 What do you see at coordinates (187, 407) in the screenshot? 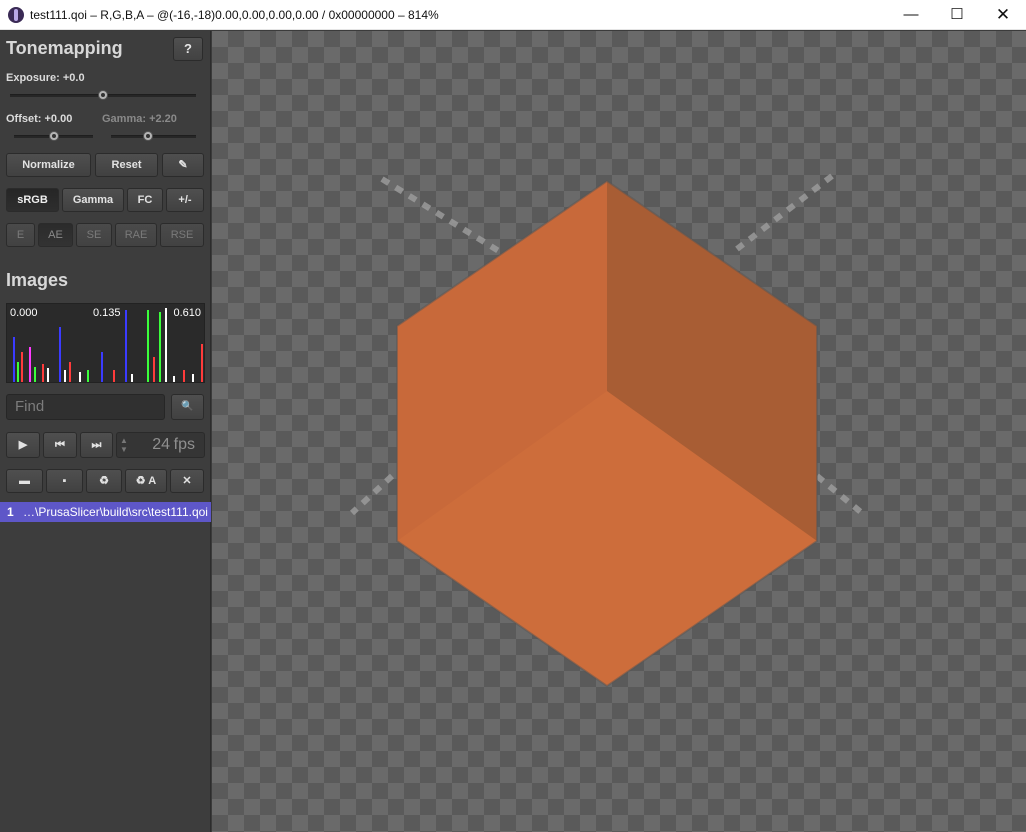
I see `search-button: 🔍` at bounding box center [187, 407].